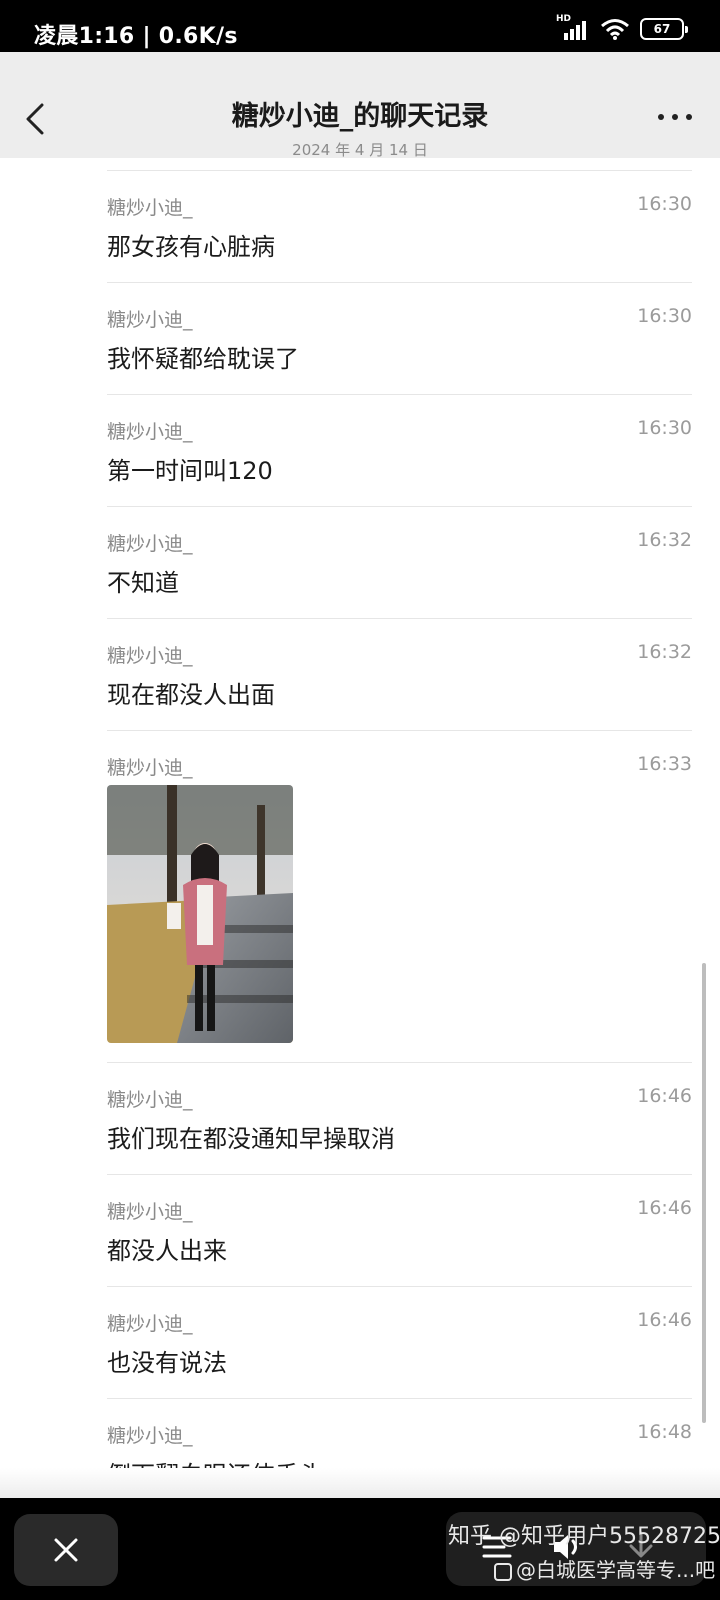  I want to click on chat-date: 2024 年 4 月 14 日, so click(360, 150).